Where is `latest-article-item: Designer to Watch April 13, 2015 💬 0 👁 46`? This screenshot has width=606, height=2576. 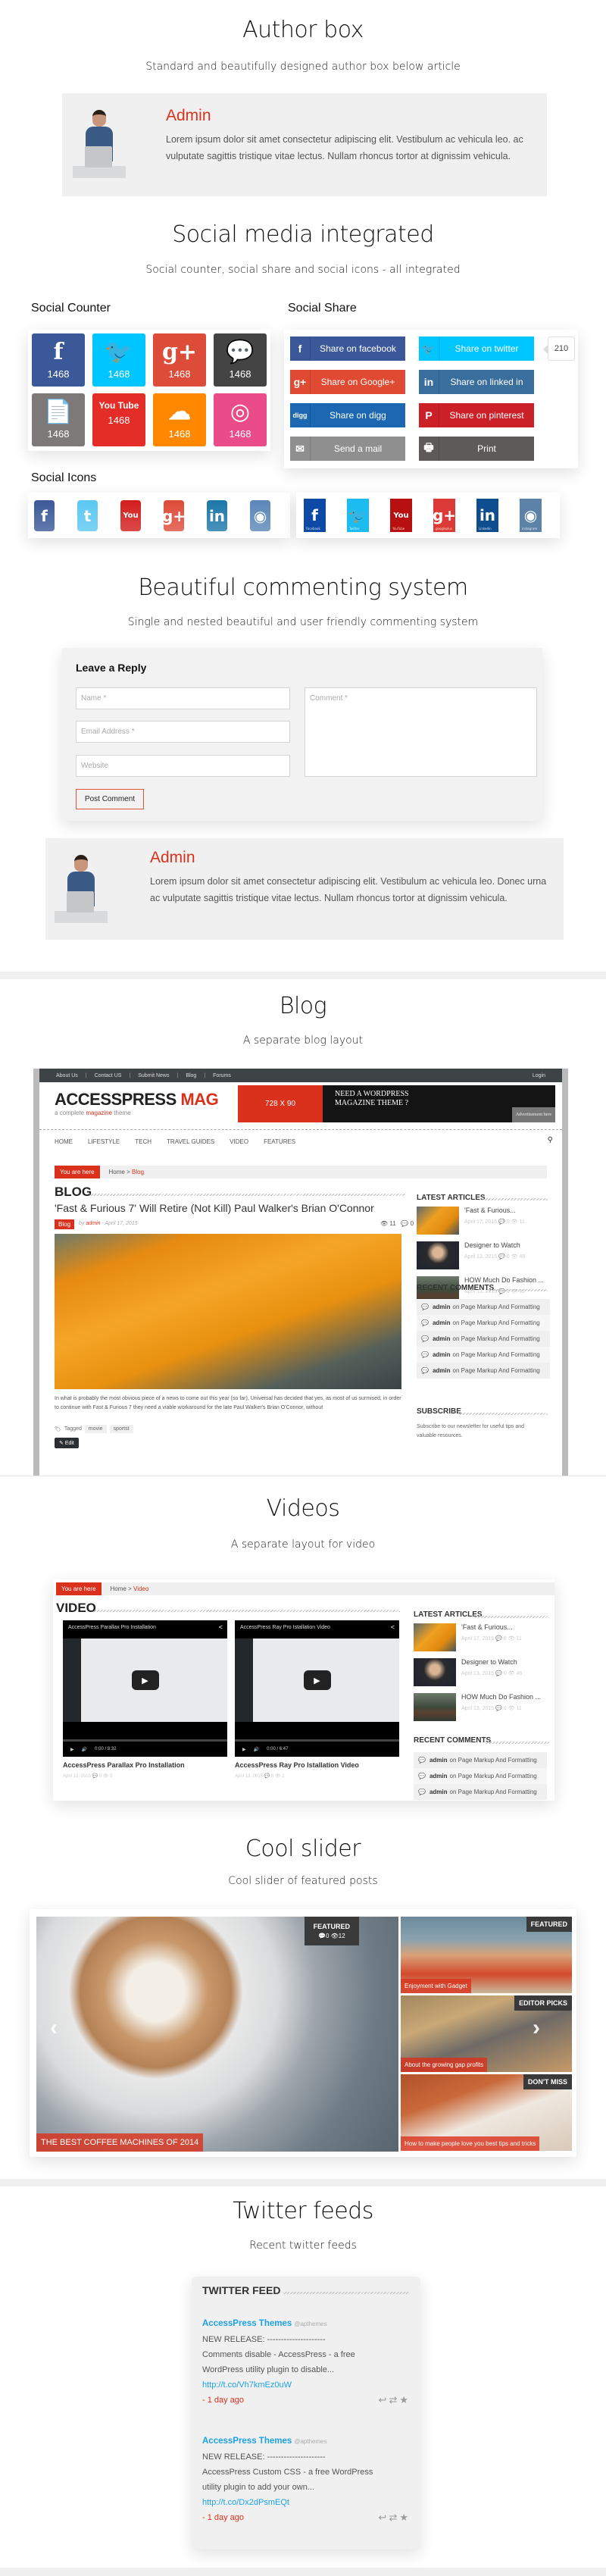
latest-article-item: Designer to Watch April 13, 2015 💬 0 👁 46 is located at coordinates (471, 1255).